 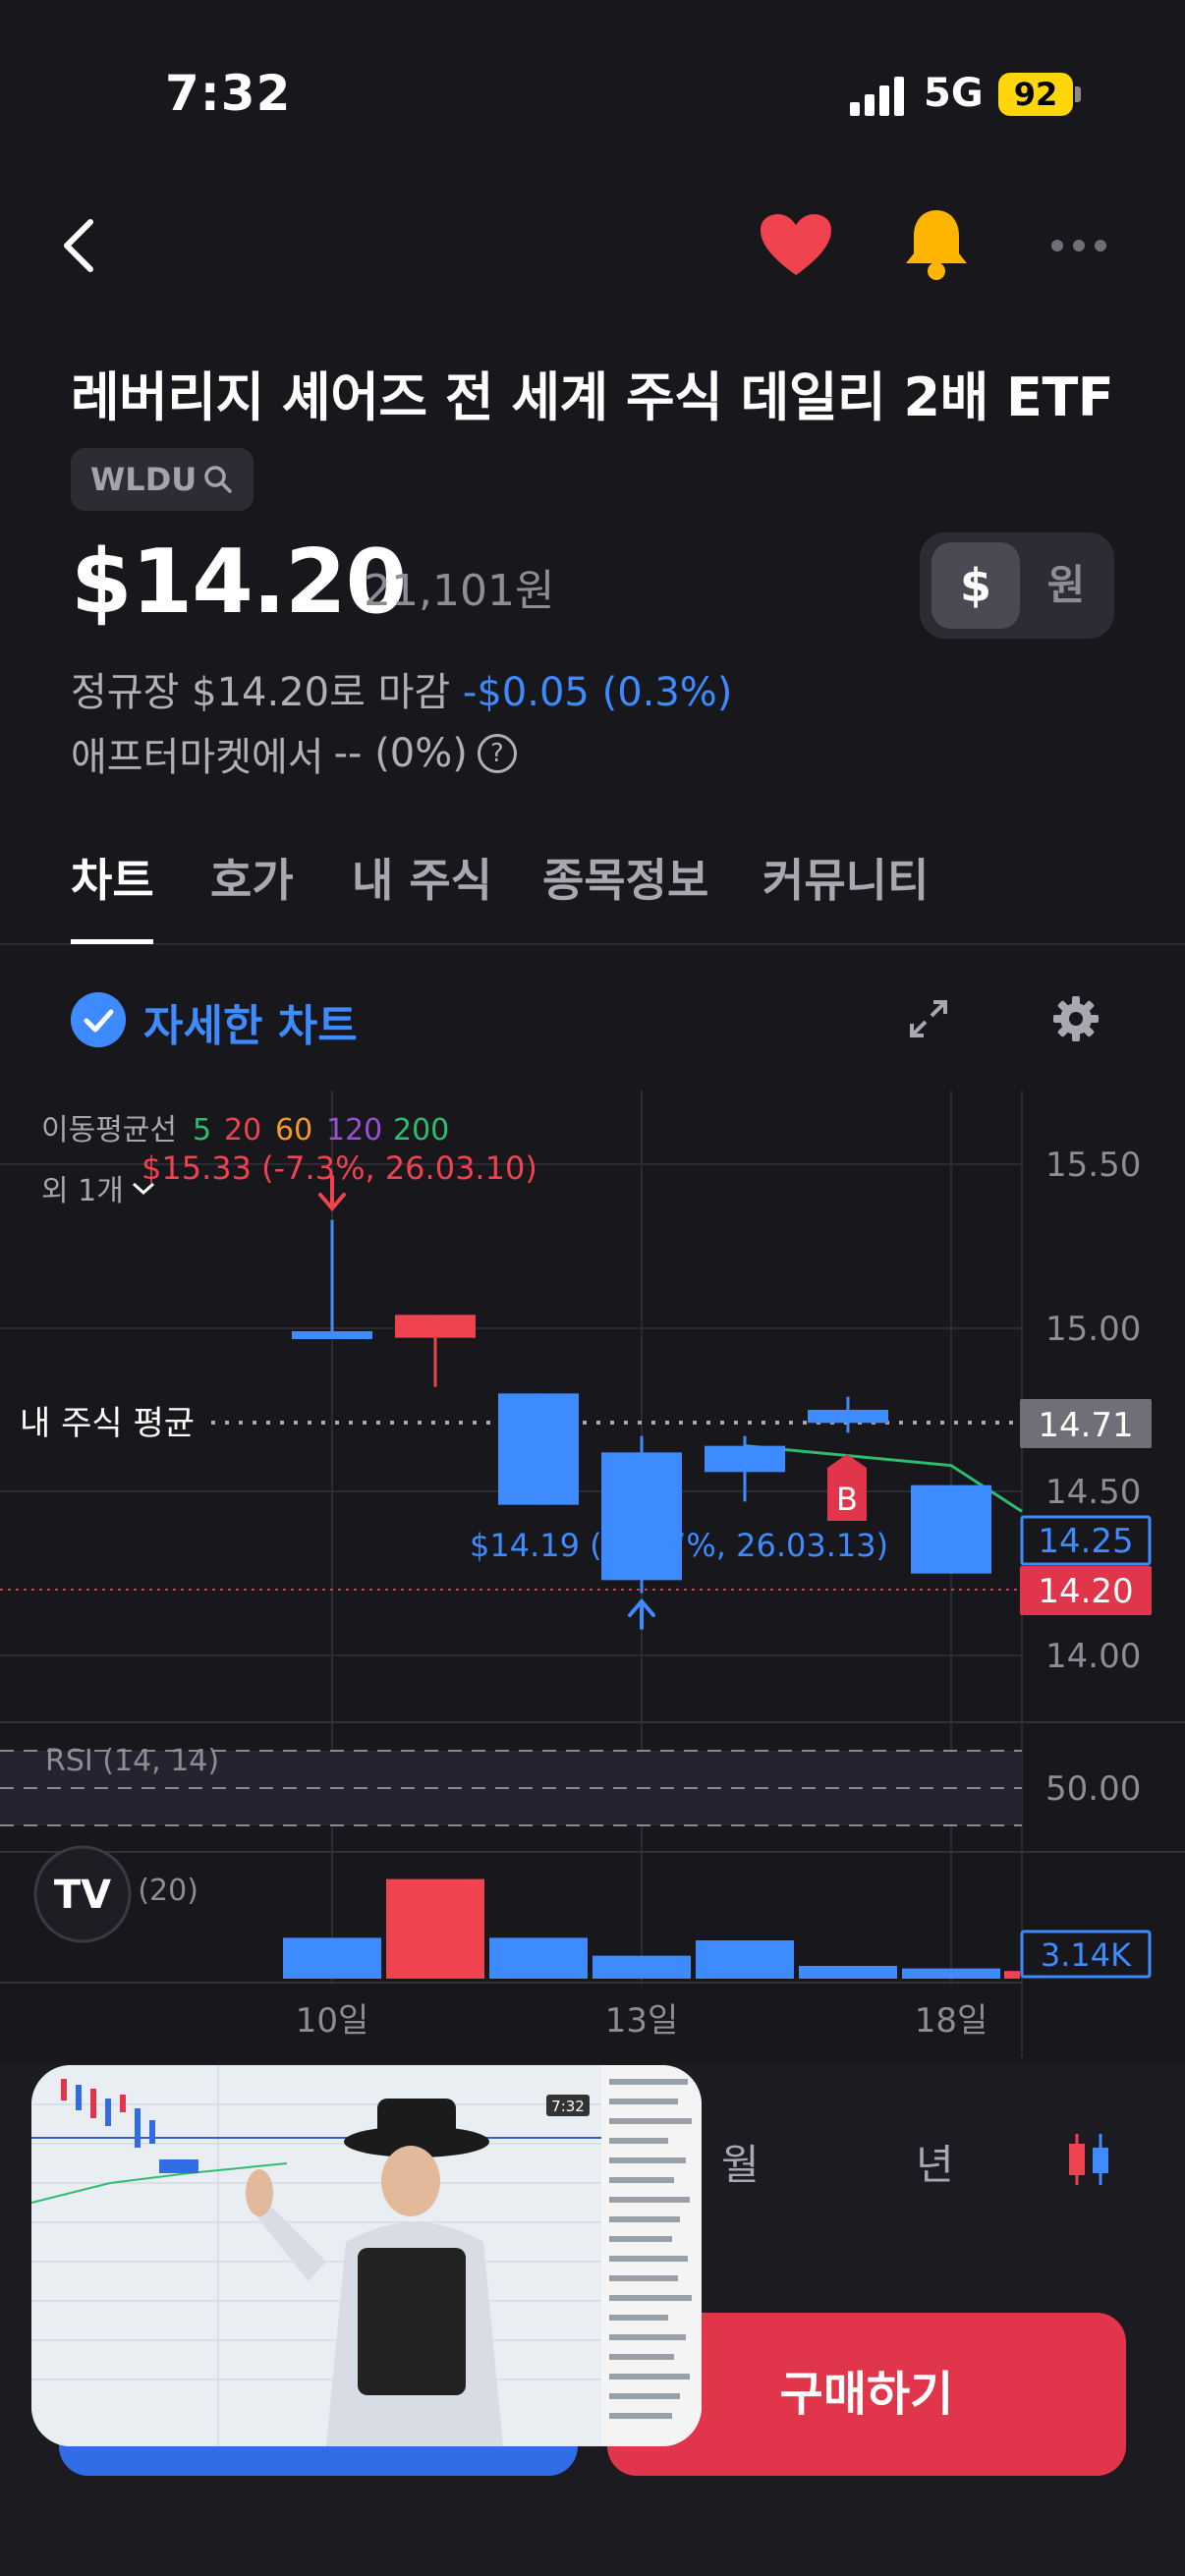 I want to click on currency-usd-option: $, so click(x=976, y=585).